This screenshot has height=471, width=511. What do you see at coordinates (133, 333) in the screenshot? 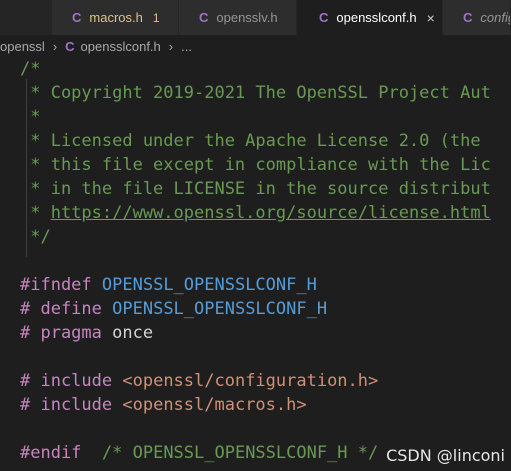
I see `pragma-value: once` at bounding box center [133, 333].